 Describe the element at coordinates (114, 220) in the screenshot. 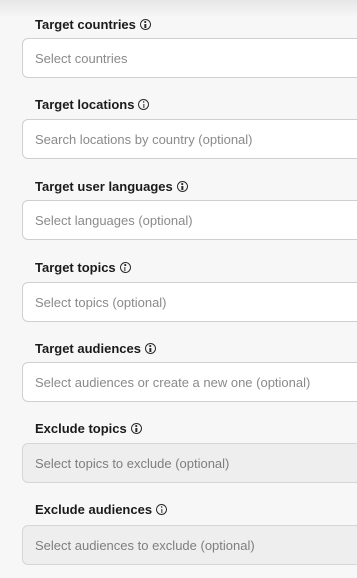

I see `placeholder-text: Select languages (optional)` at that location.